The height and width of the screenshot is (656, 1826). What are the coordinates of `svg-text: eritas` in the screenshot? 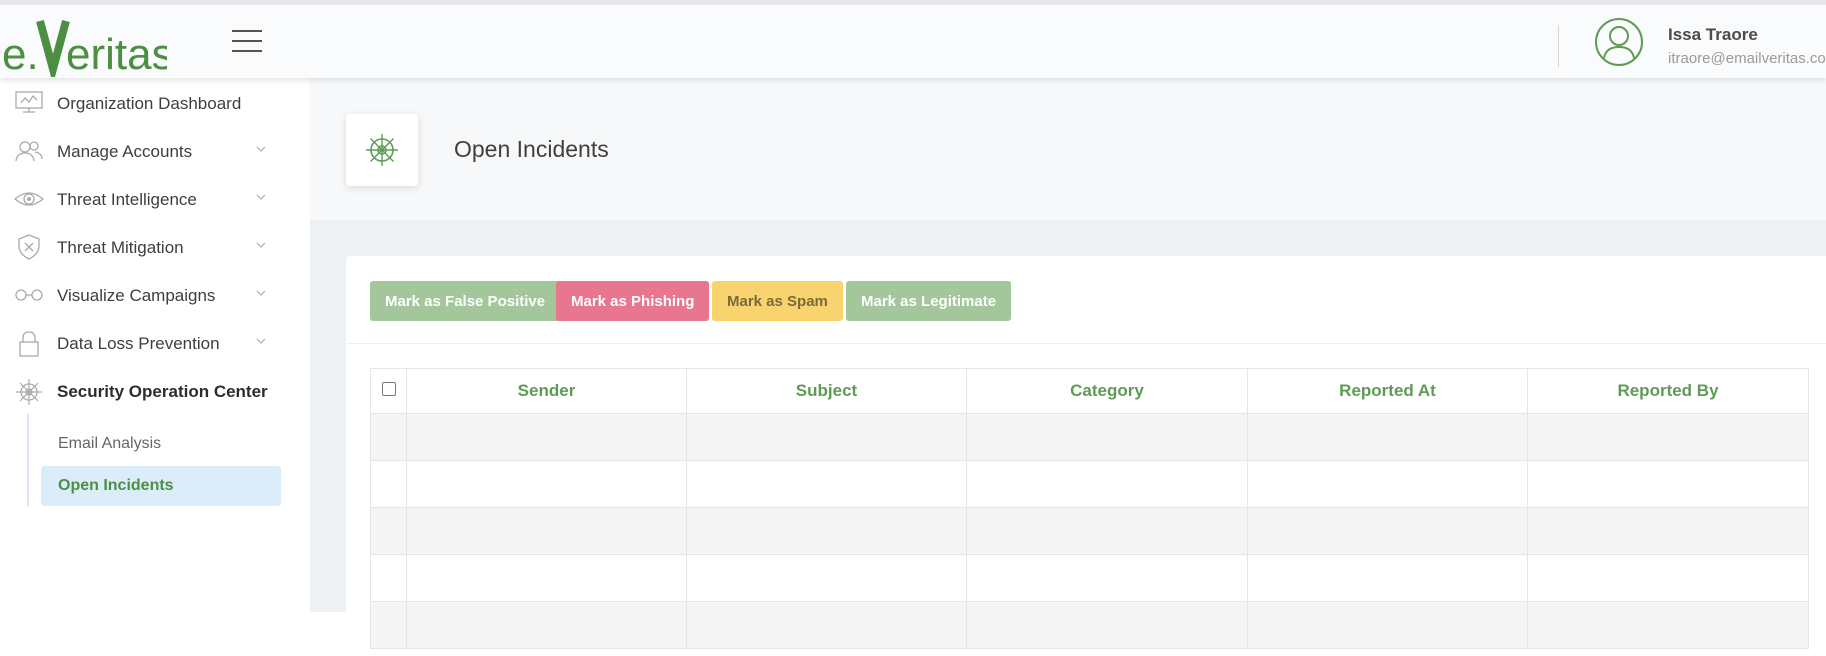 It's located at (116, 53).